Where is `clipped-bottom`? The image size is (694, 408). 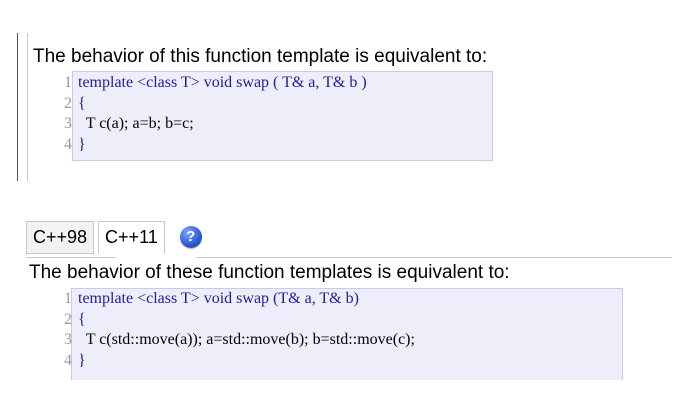 clipped-bottom is located at coordinates (347, 394).